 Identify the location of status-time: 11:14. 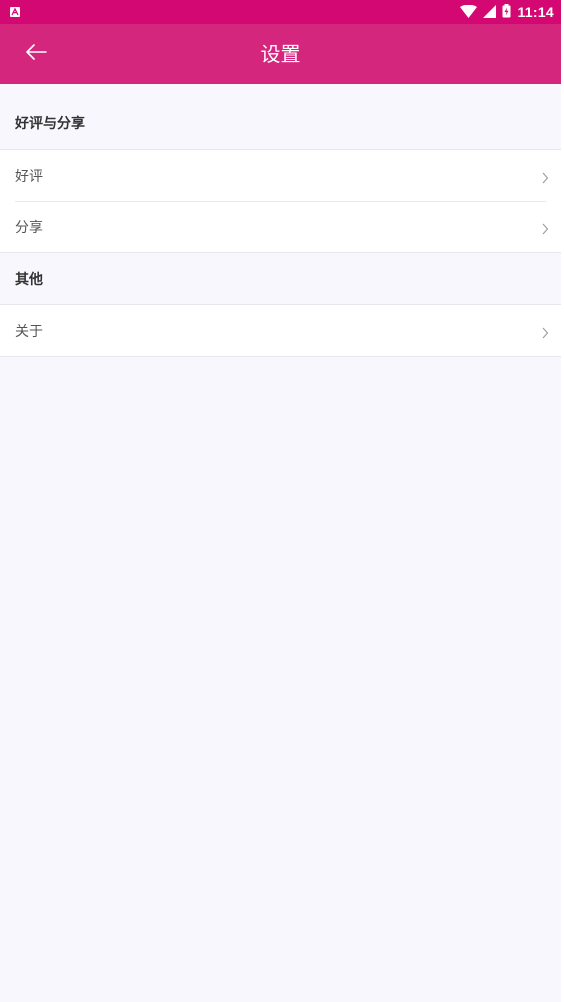
(535, 12).